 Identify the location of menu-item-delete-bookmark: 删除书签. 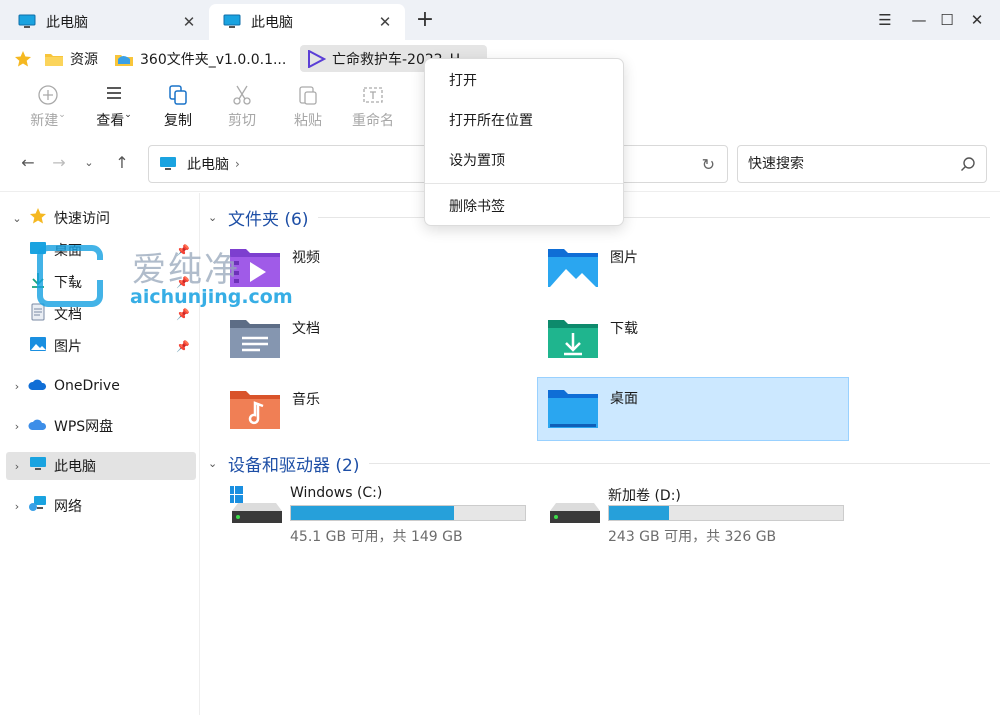
(524, 207).